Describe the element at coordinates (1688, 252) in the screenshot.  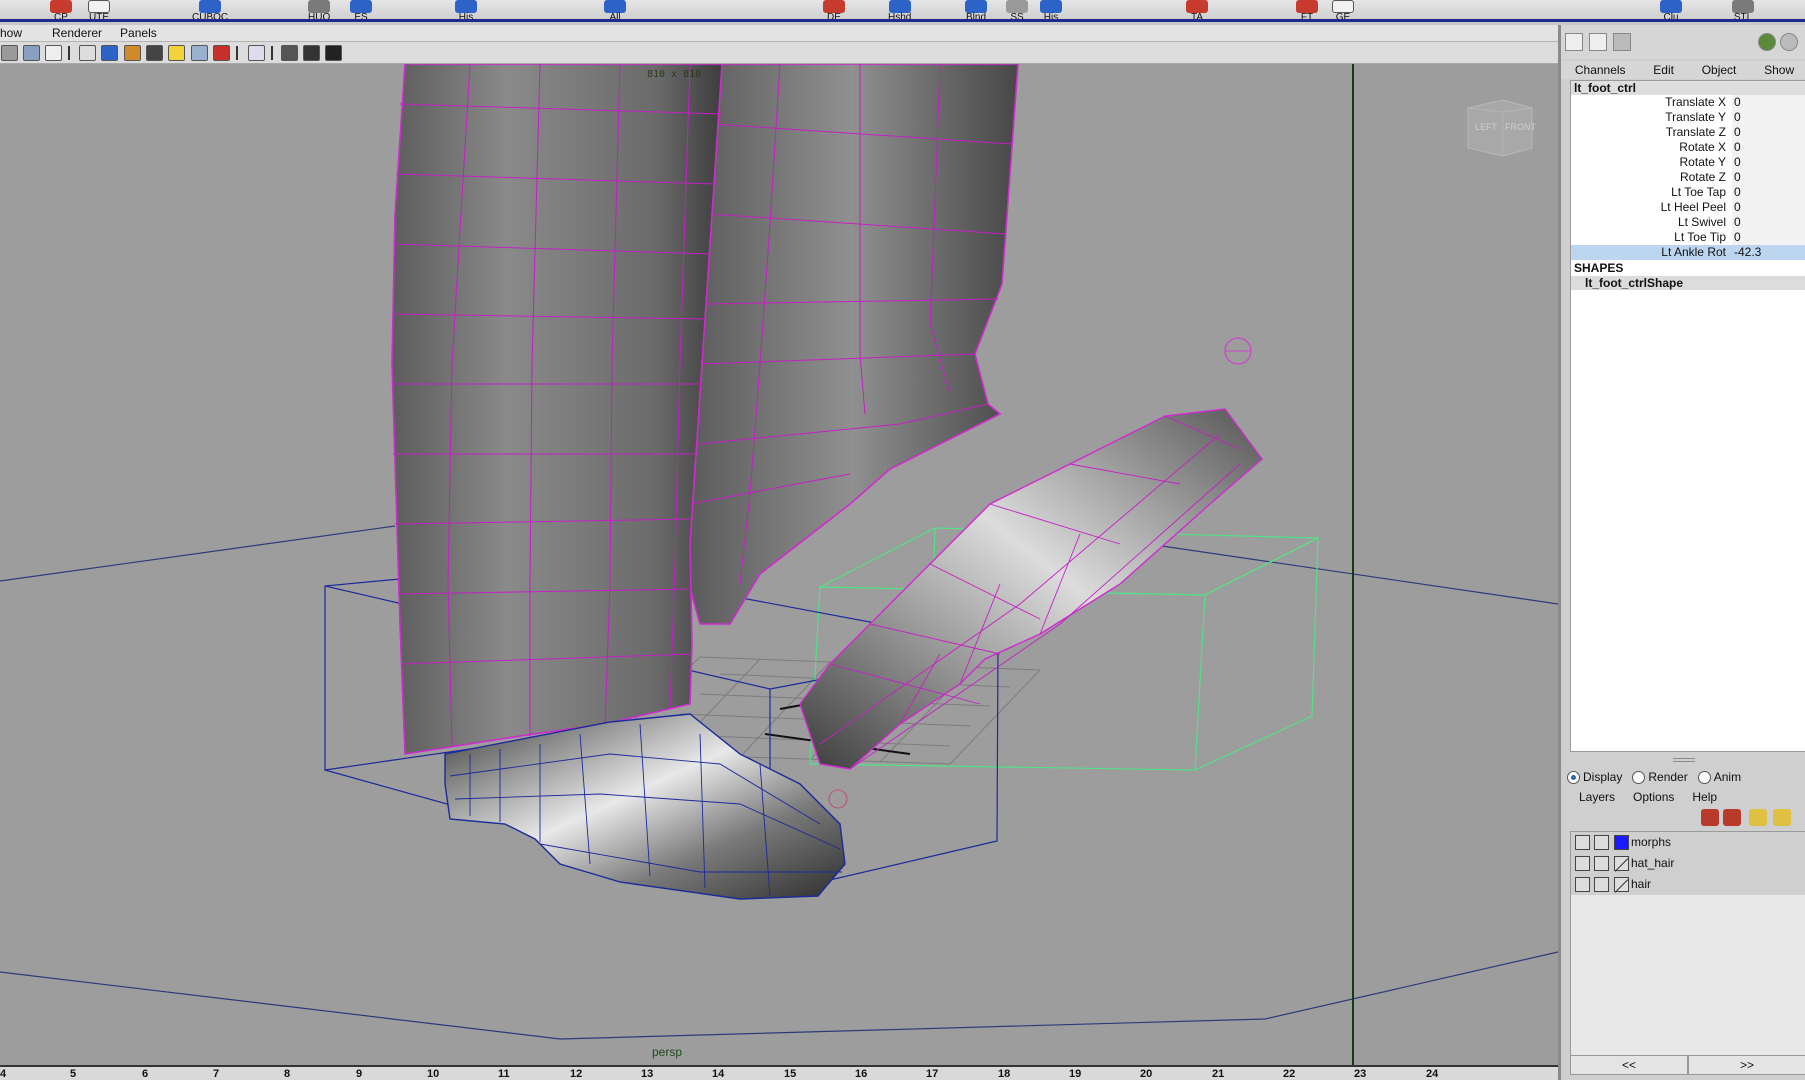
I see `attr-lt-ankle-rot: Lt Ankle Rot -42.3` at that location.